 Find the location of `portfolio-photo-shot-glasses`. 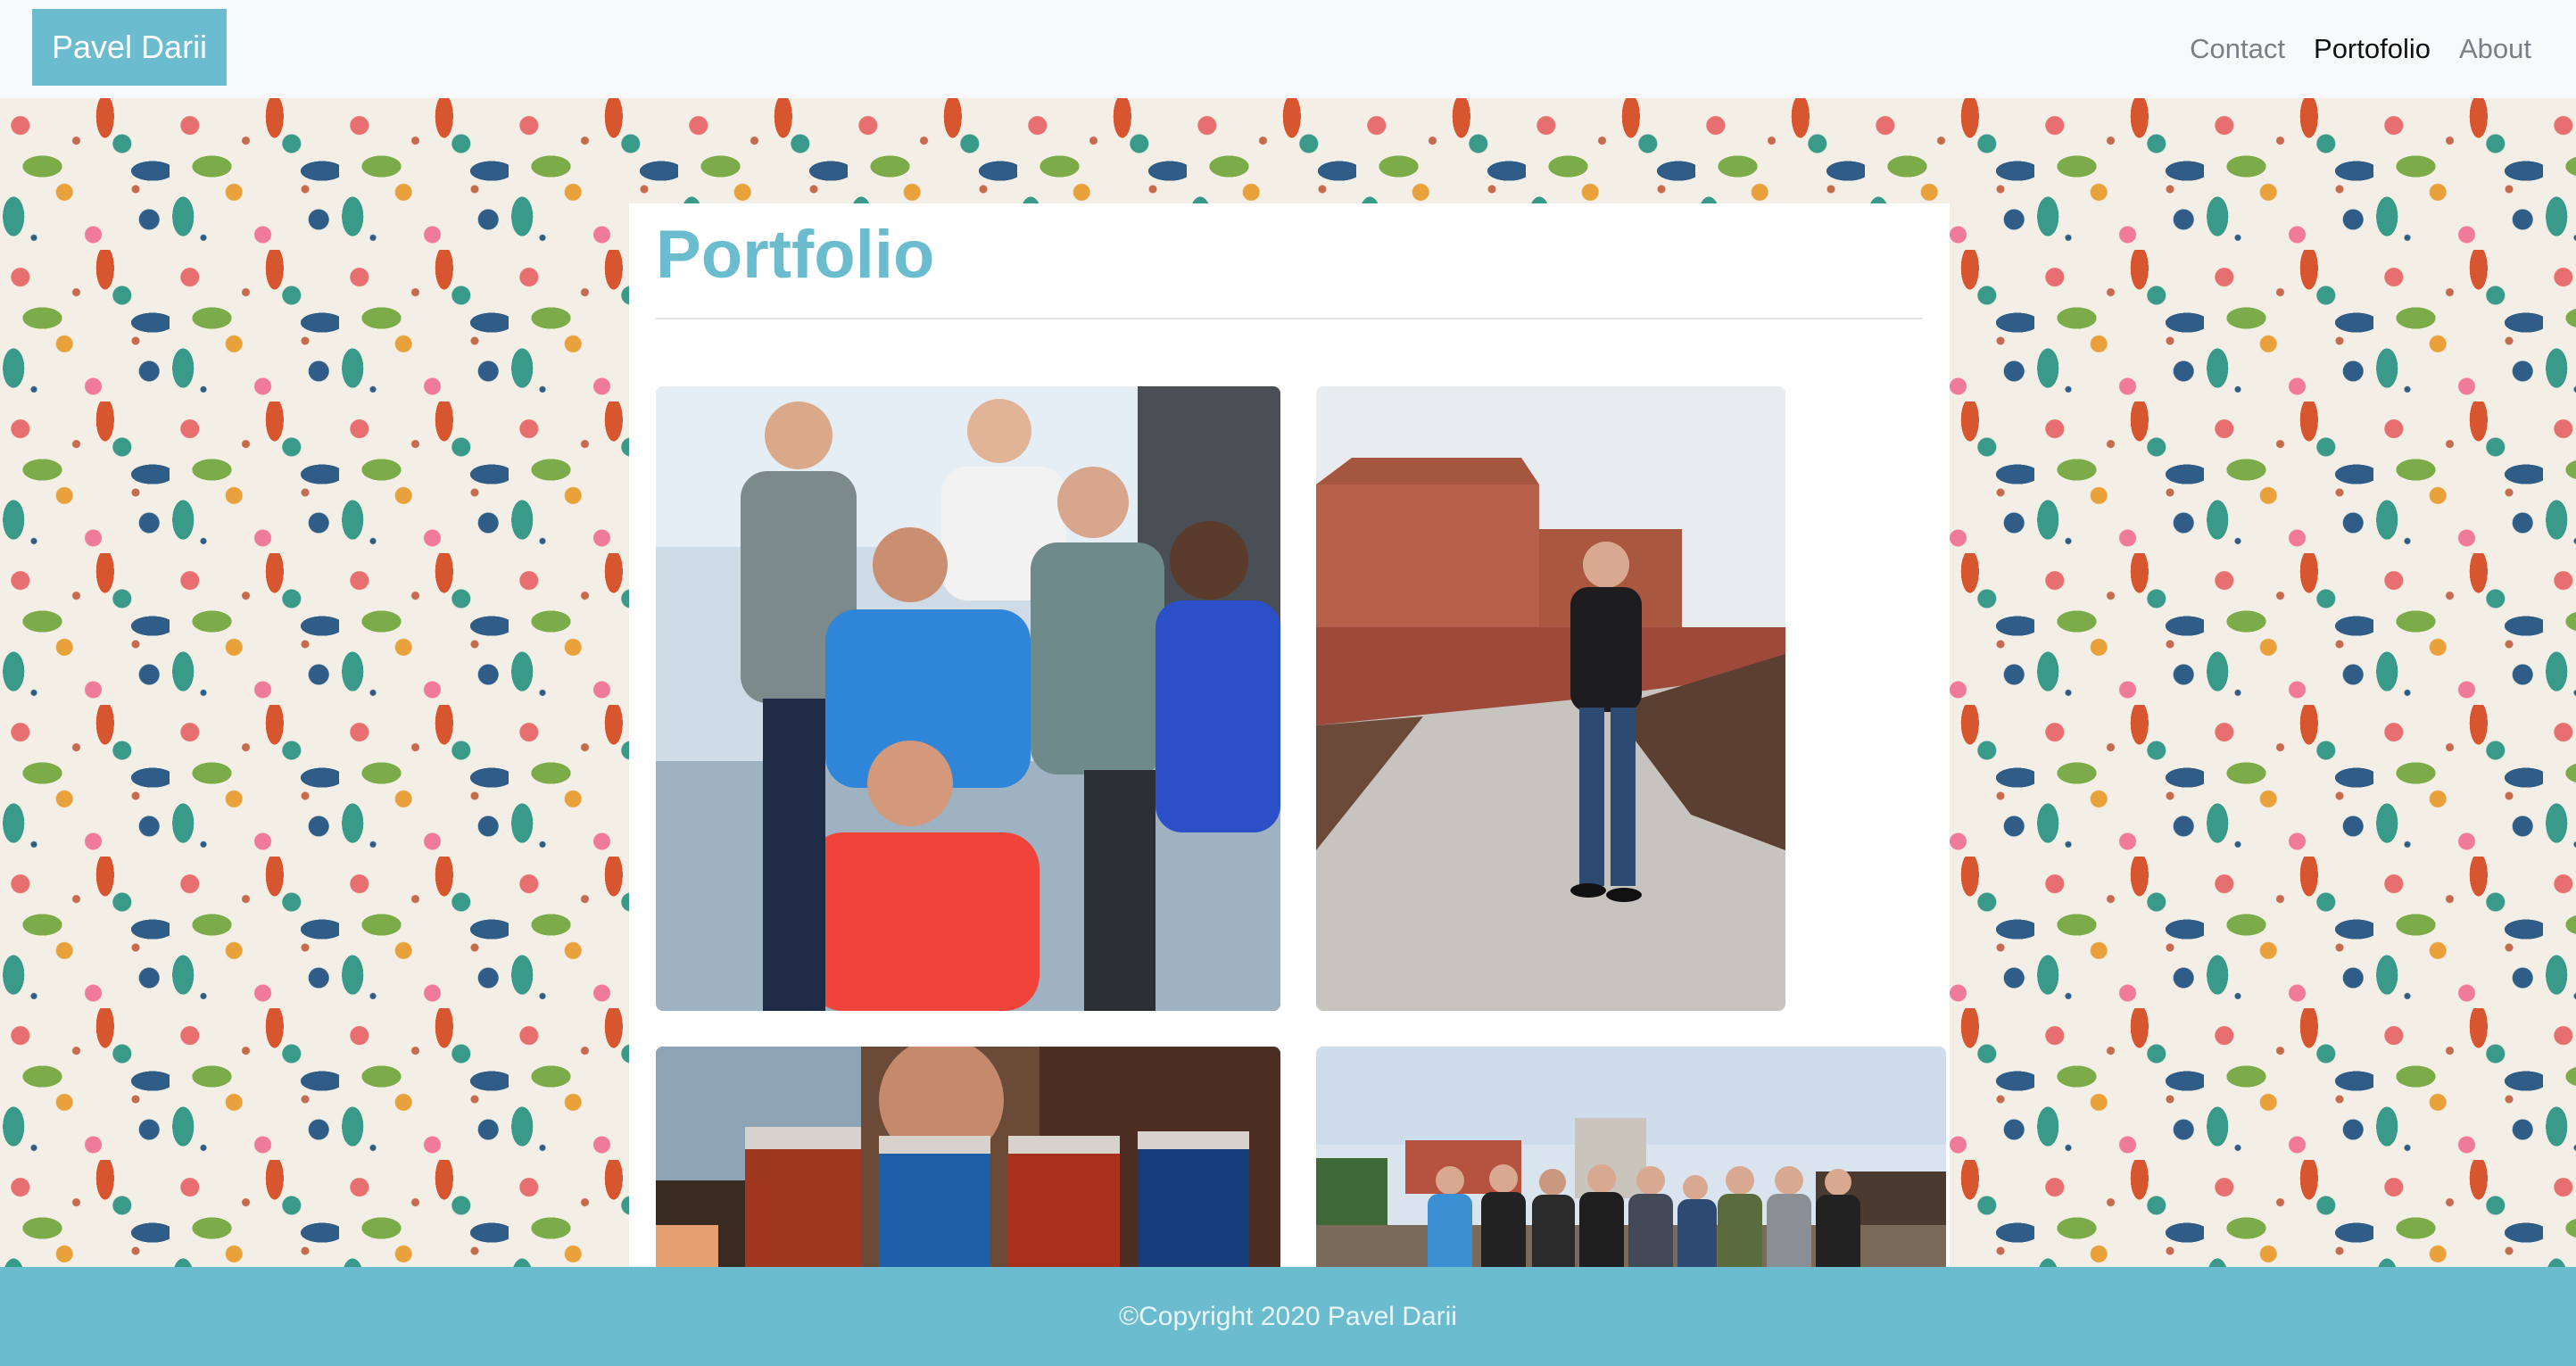

portfolio-photo-shot-glasses is located at coordinates (968, 1157).